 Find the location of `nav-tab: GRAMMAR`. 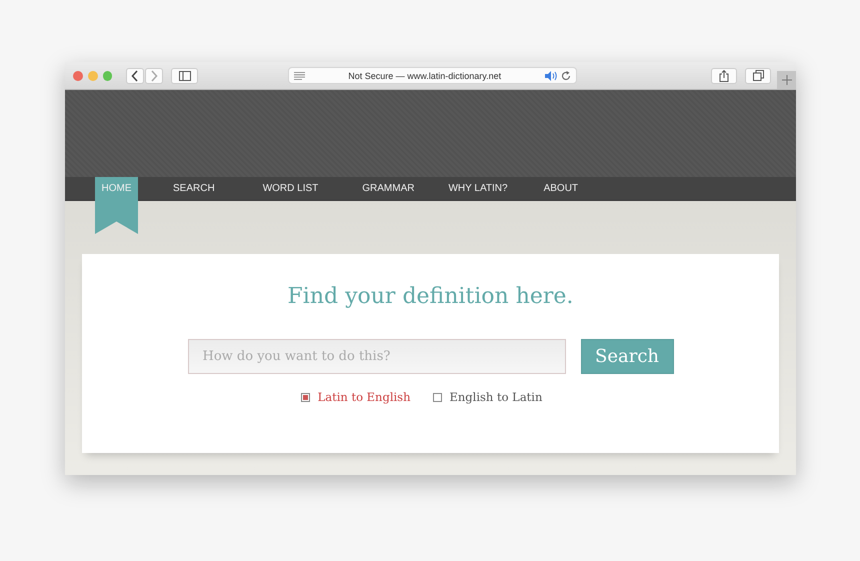

nav-tab: GRAMMAR is located at coordinates (388, 188).